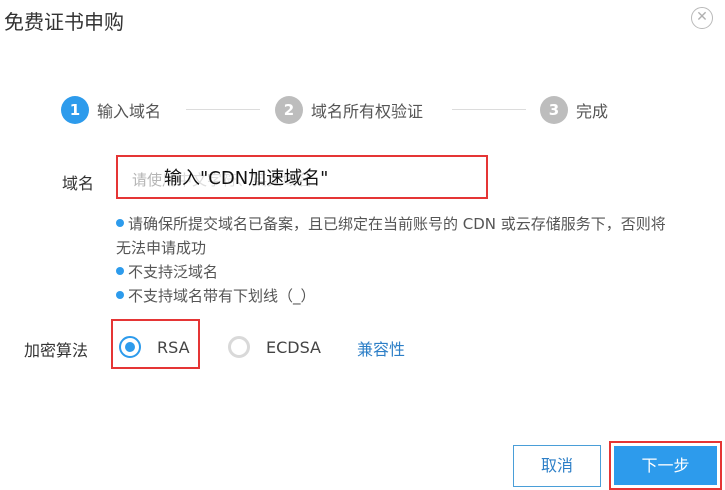 Image resolution: width=725 pixels, height=490 pixels. What do you see at coordinates (396, 296) in the screenshot?
I see `hint-item: 不支持域名带有下划线（_）` at bounding box center [396, 296].